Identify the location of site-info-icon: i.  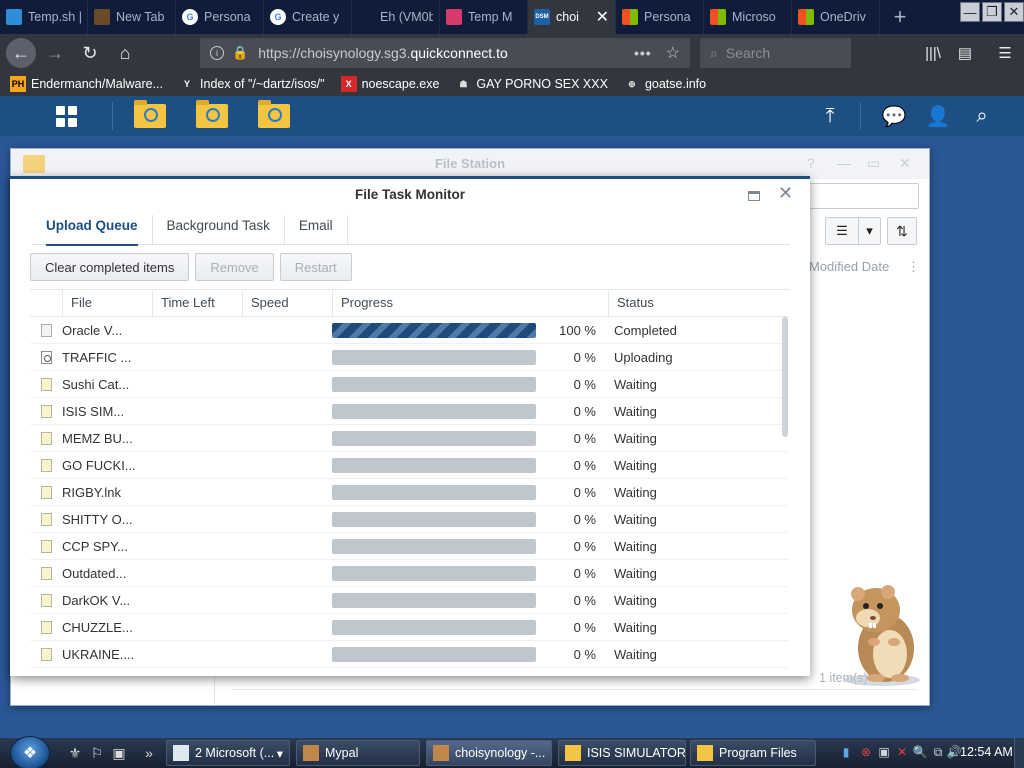
(217, 53).